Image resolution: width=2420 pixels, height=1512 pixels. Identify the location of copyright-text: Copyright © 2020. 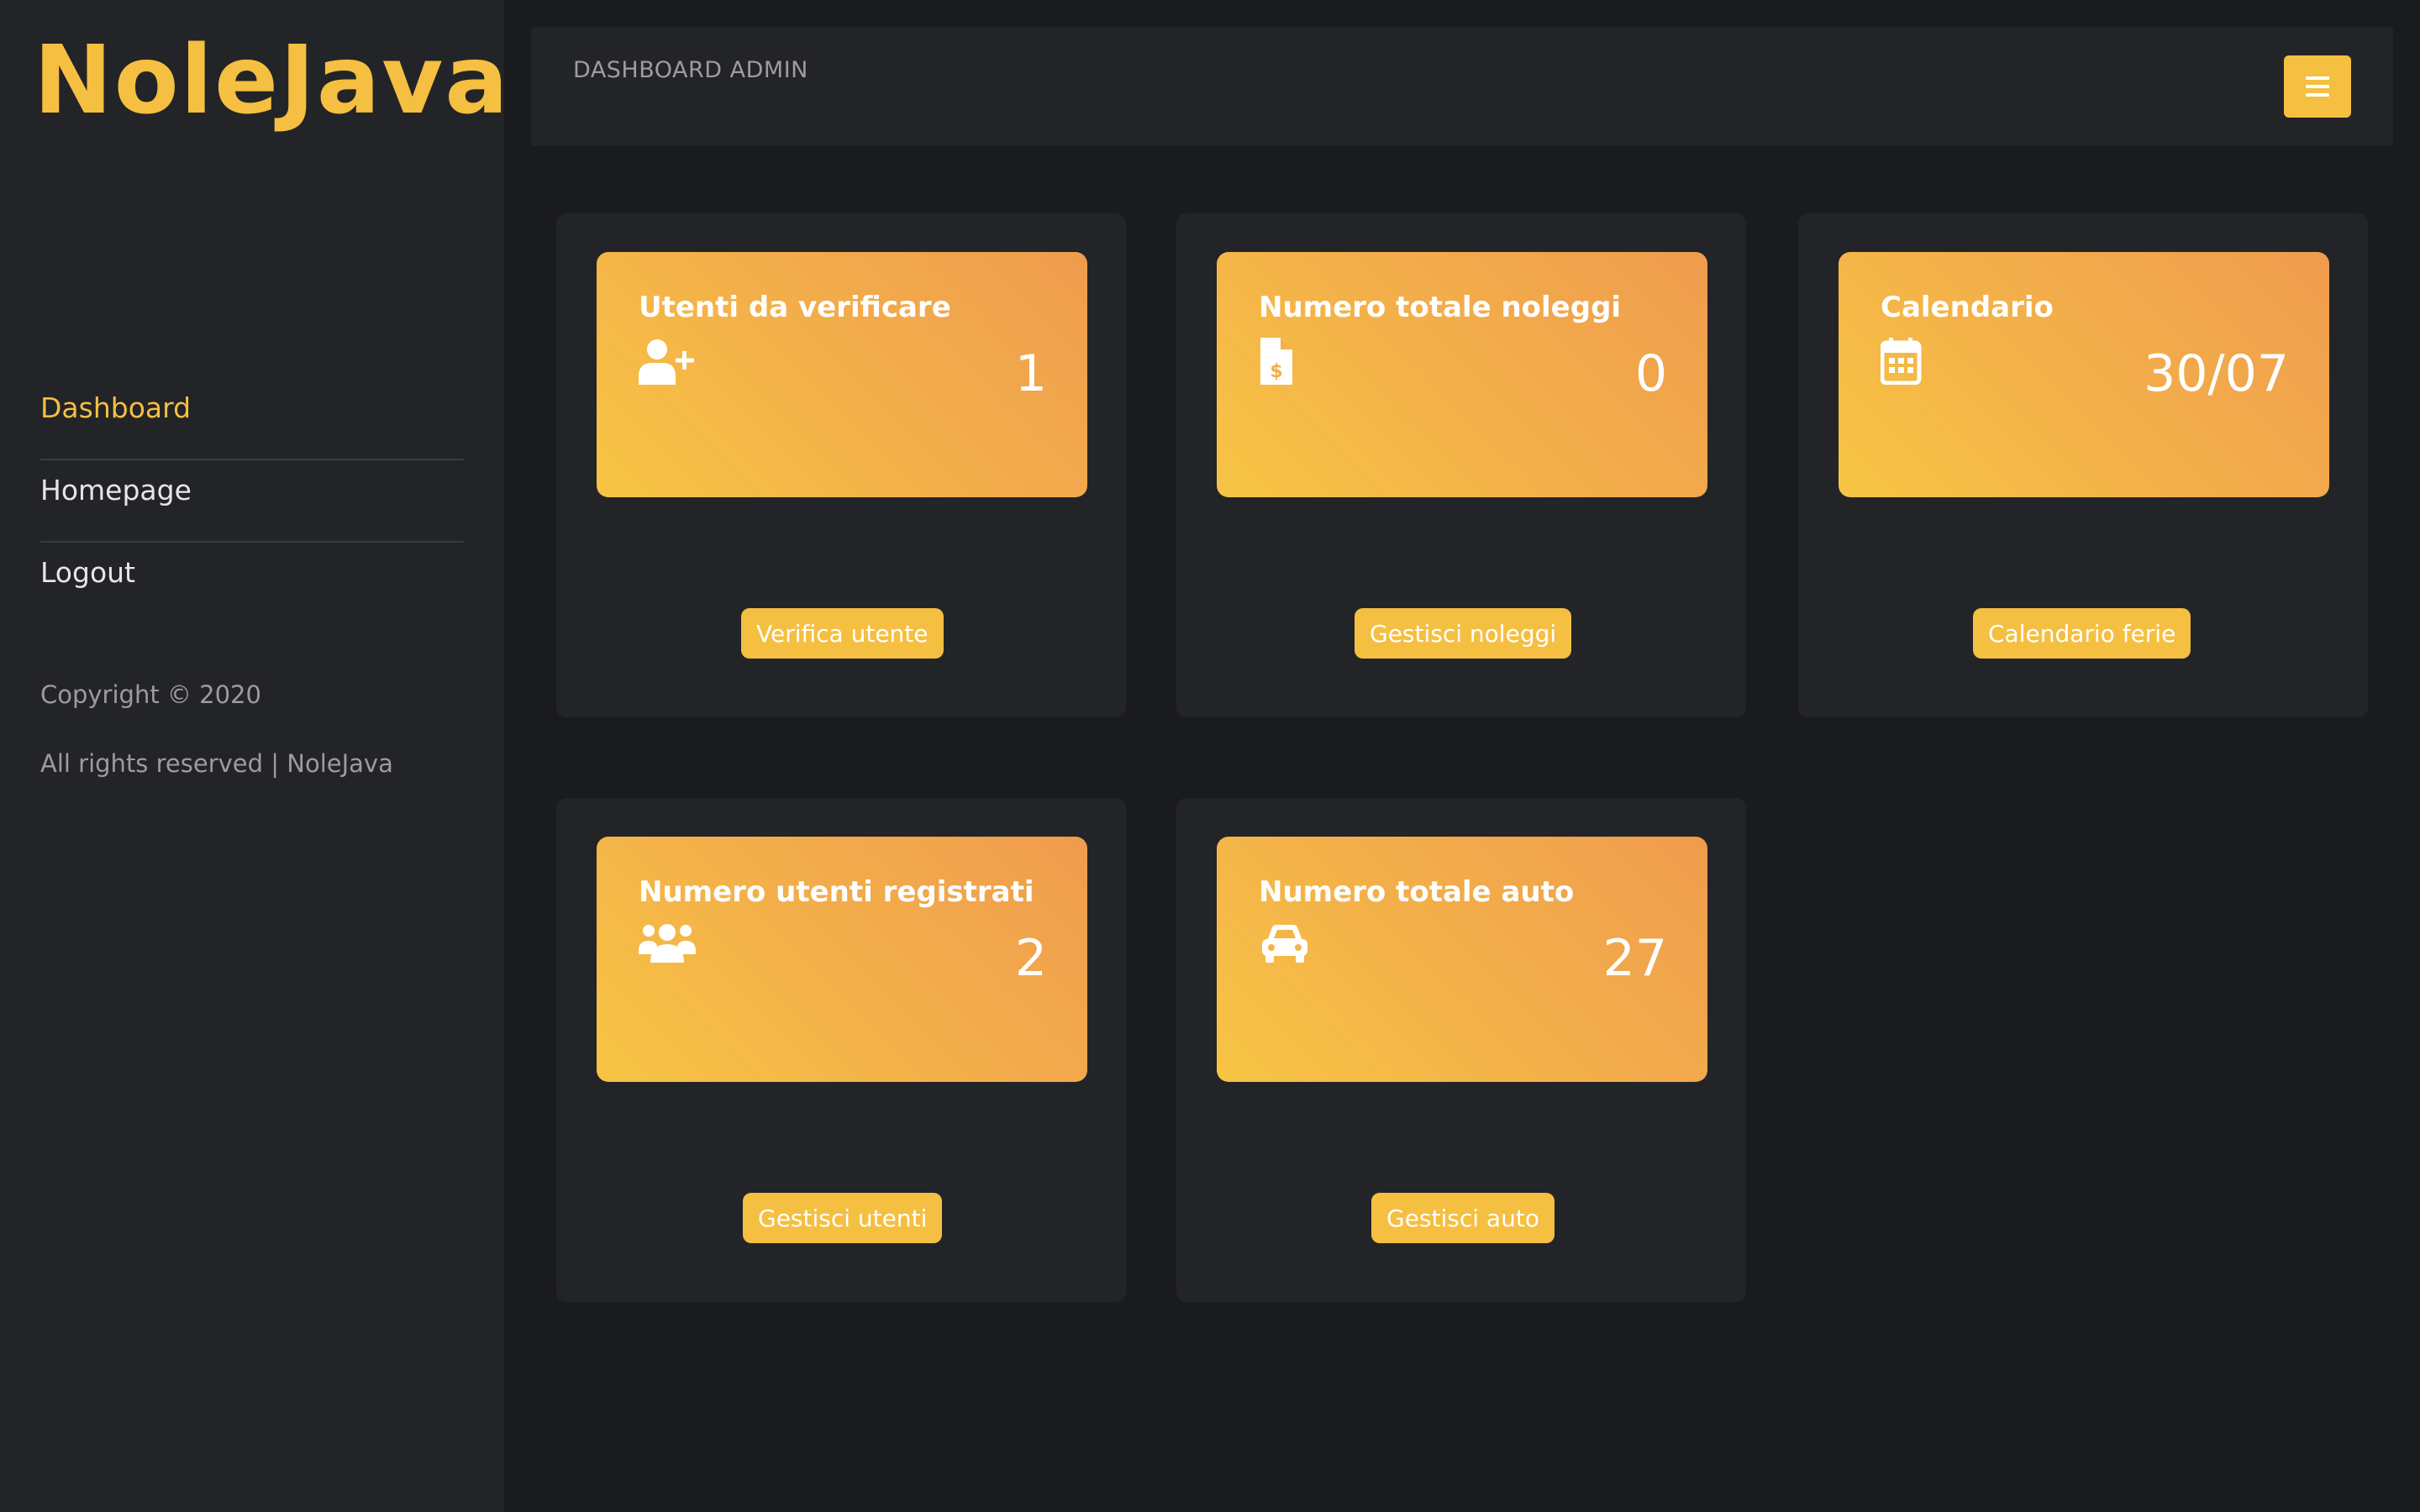
(150, 694).